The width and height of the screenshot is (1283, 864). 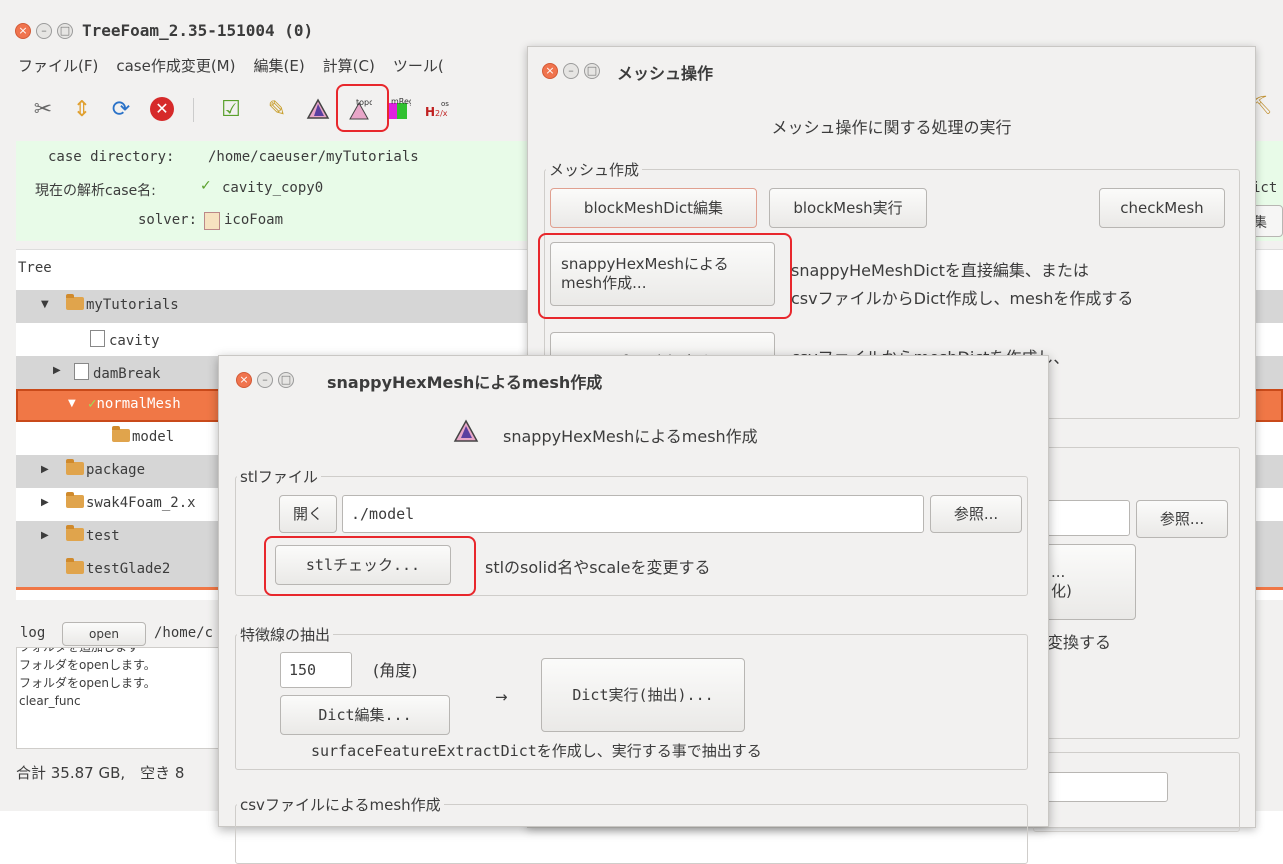 What do you see at coordinates (82, 109) in the screenshot?
I see `updown-arrows-icon: ⇕` at bounding box center [82, 109].